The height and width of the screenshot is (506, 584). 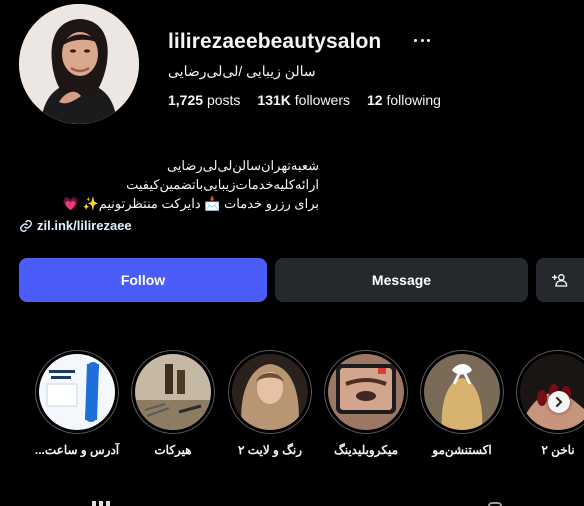 I want to click on profile-link: zil.ink/lilirezaee, so click(x=75, y=225).